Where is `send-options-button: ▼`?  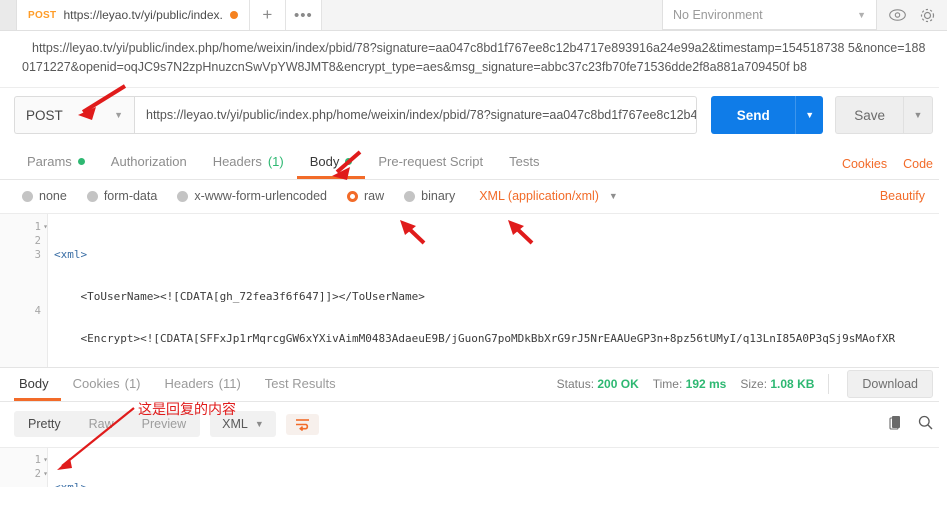 send-options-button: ▼ is located at coordinates (809, 115).